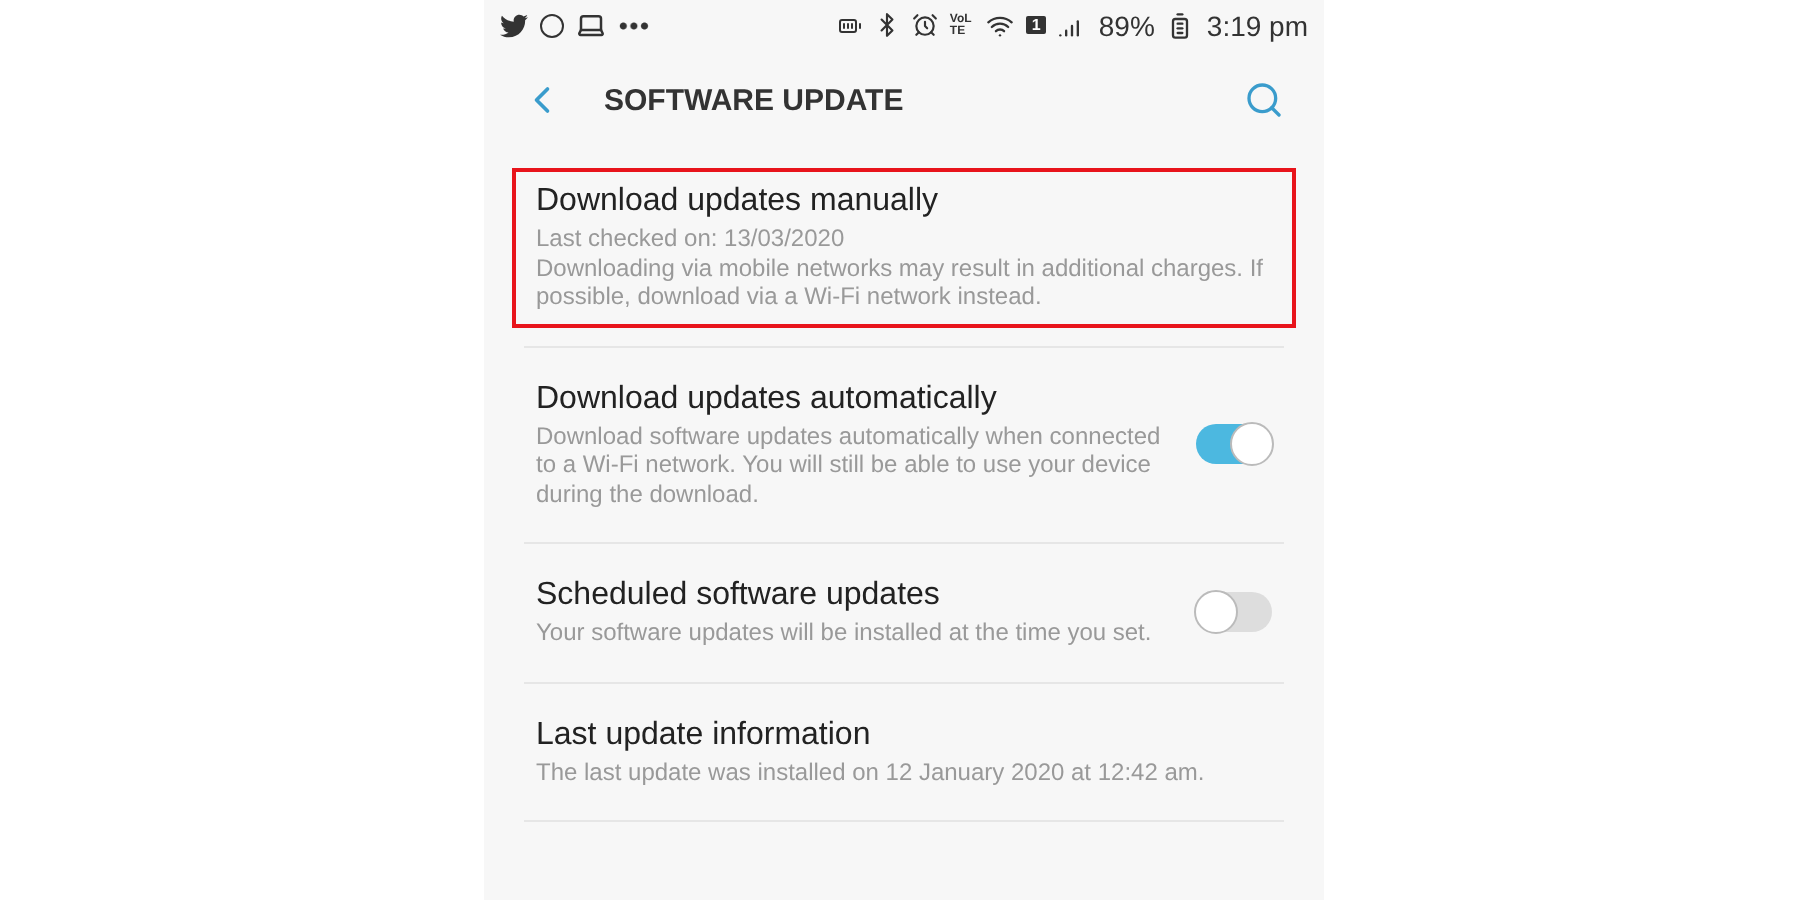 This screenshot has width=1800, height=900. Describe the element at coordinates (755, 100) in the screenshot. I see `screen-title: SOFTWARE UPDATE` at that location.